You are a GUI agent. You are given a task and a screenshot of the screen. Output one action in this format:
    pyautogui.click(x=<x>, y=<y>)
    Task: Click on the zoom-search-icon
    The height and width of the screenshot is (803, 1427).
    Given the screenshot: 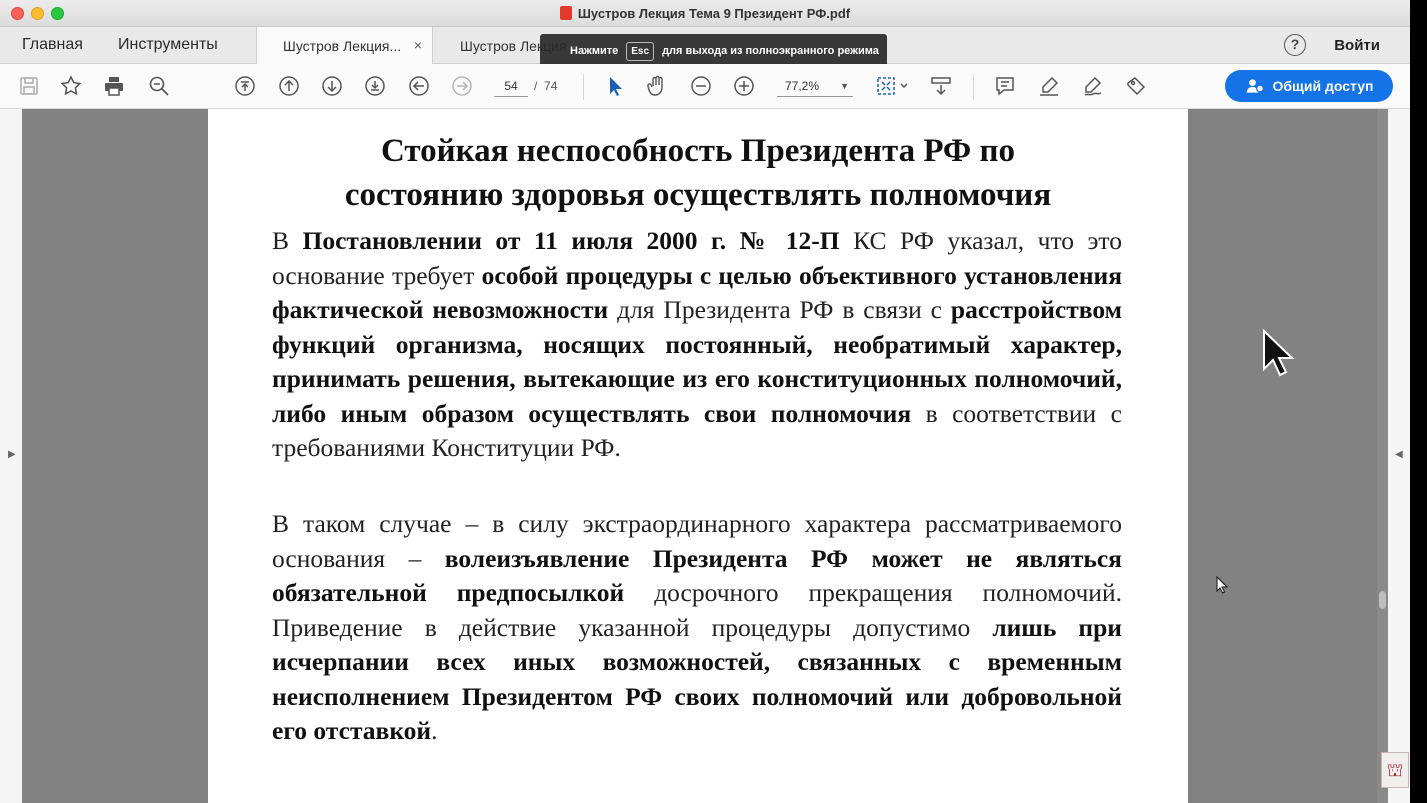 What is the action you would take?
    pyautogui.click(x=159, y=86)
    